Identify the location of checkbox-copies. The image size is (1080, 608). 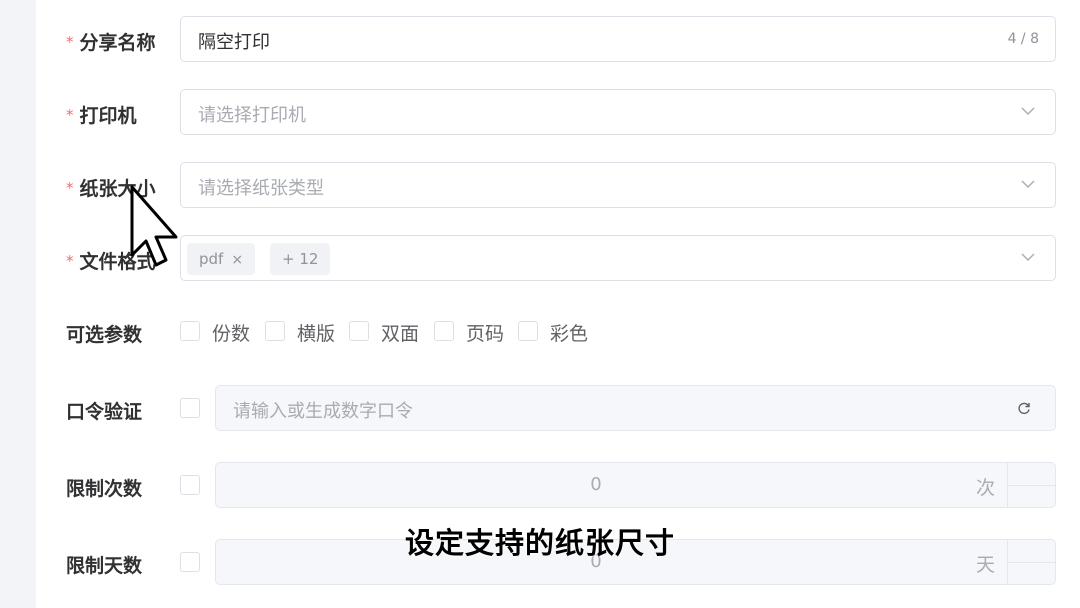
(190, 331).